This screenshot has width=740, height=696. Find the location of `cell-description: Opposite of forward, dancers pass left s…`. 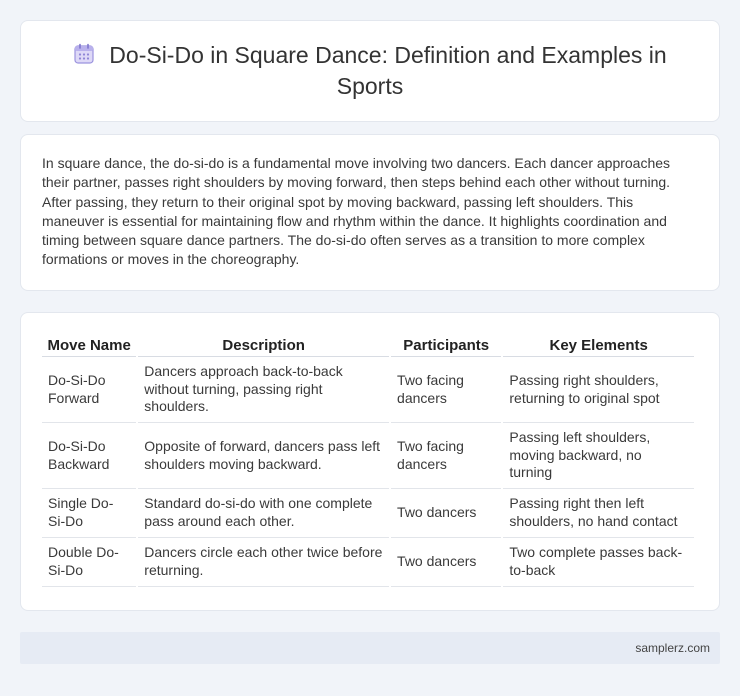

cell-description: Opposite of forward, dancers pass left s… is located at coordinates (264, 456).